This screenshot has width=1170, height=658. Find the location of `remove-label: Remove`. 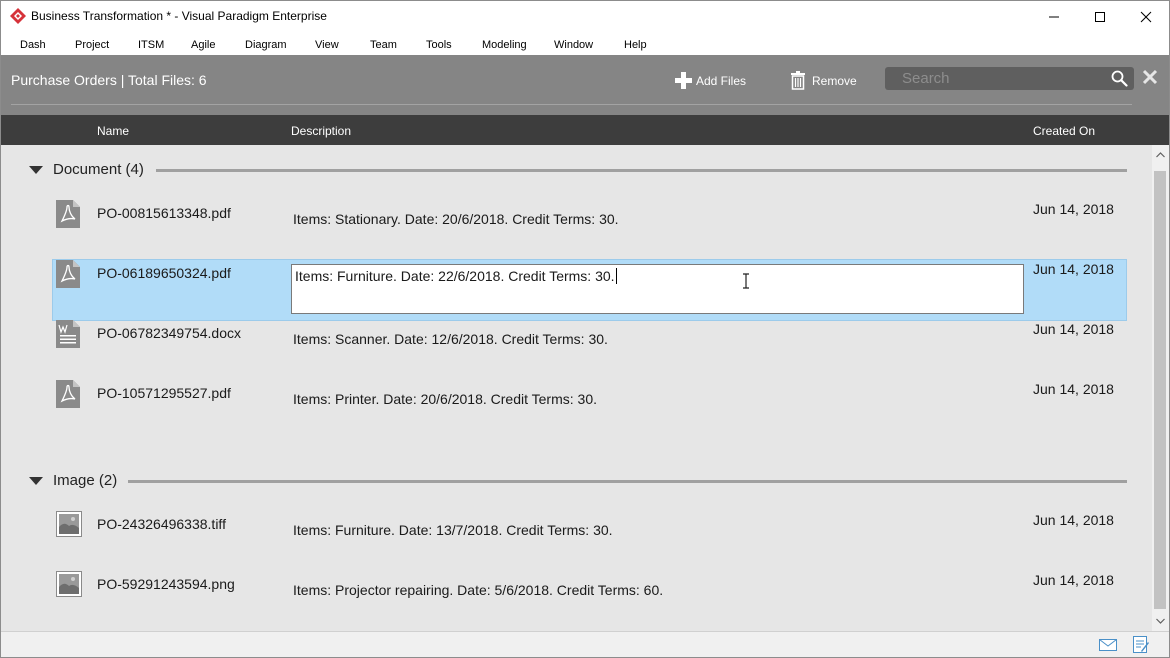

remove-label: Remove is located at coordinates (834, 81).